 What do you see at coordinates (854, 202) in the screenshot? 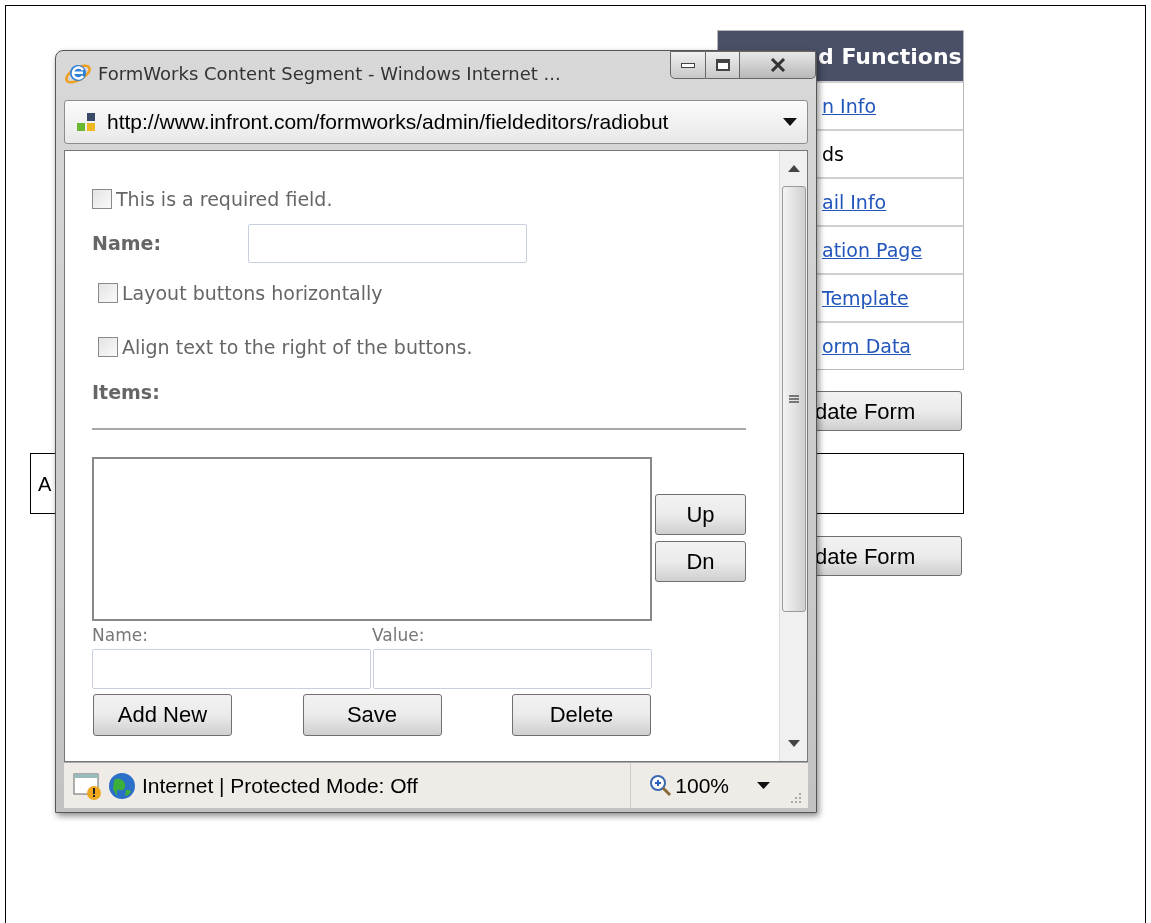
I see `panel-link: ail Info` at bounding box center [854, 202].